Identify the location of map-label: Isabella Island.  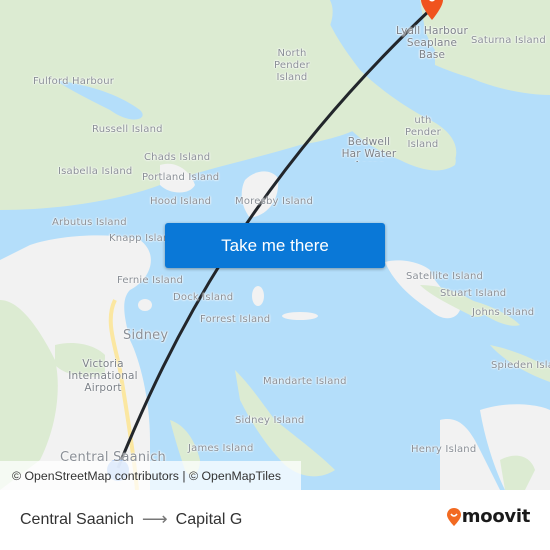
(95, 171).